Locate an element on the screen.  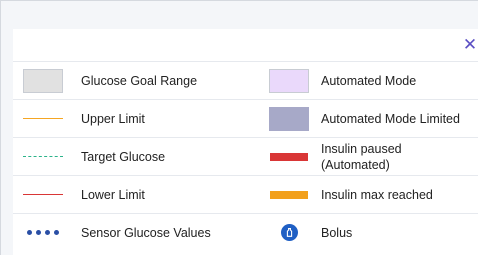
legend-item-sensor-glucose: Sensor Glucose Values is located at coordinates (141, 232).